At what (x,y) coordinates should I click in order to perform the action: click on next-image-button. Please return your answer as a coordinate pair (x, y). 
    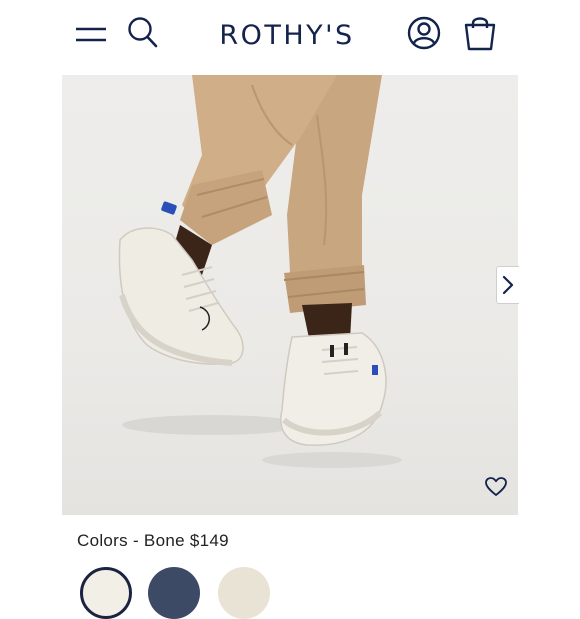
    Looking at the image, I should click on (507, 285).